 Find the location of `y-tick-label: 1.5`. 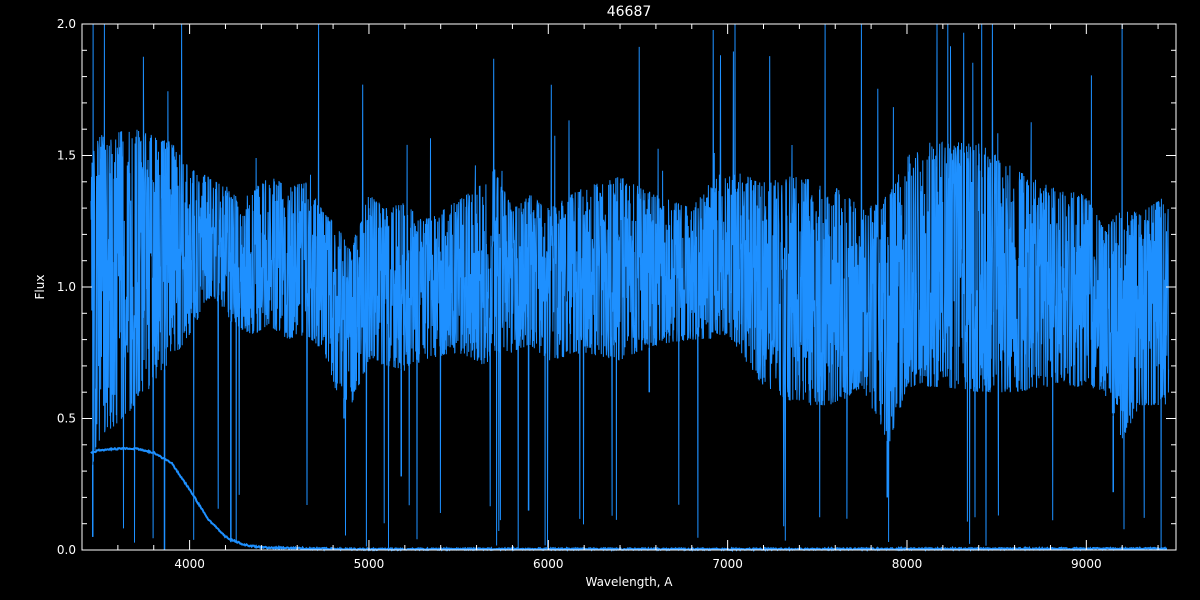

y-tick-label: 1.5 is located at coordinates (66, 156).